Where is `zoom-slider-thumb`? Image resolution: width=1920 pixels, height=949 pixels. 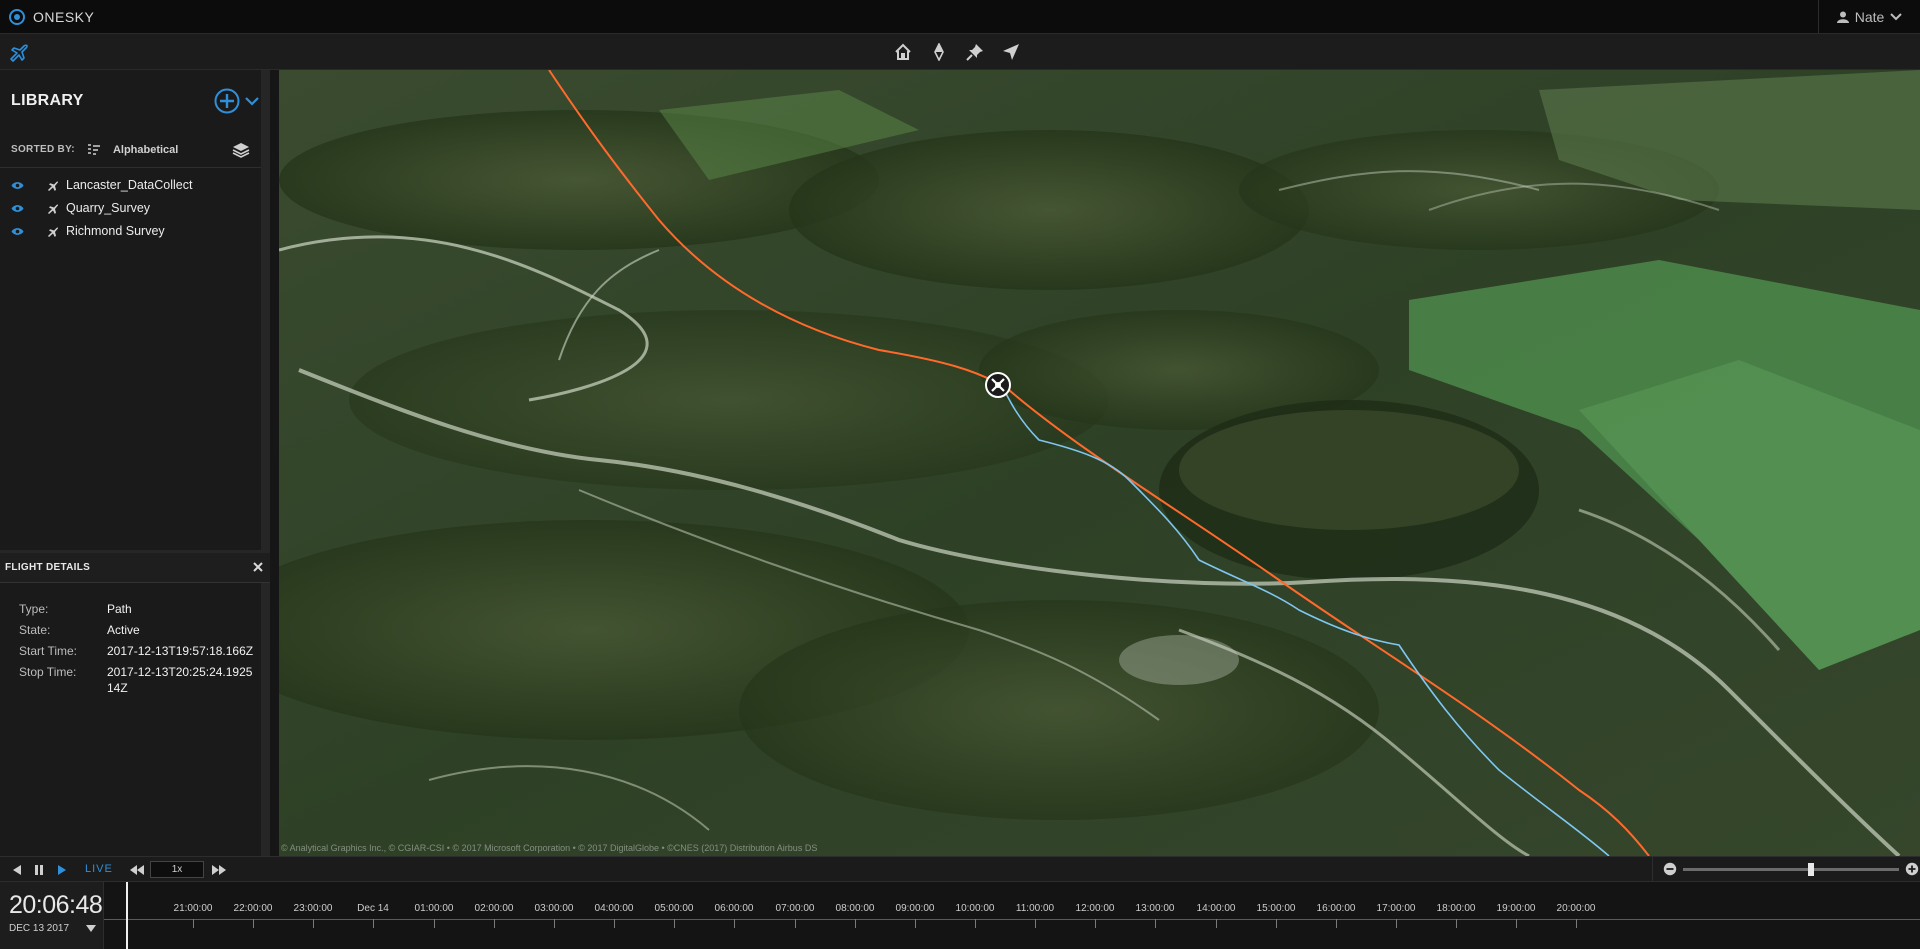
zoom-slider-thumb is located at coordinates (1811, 869).